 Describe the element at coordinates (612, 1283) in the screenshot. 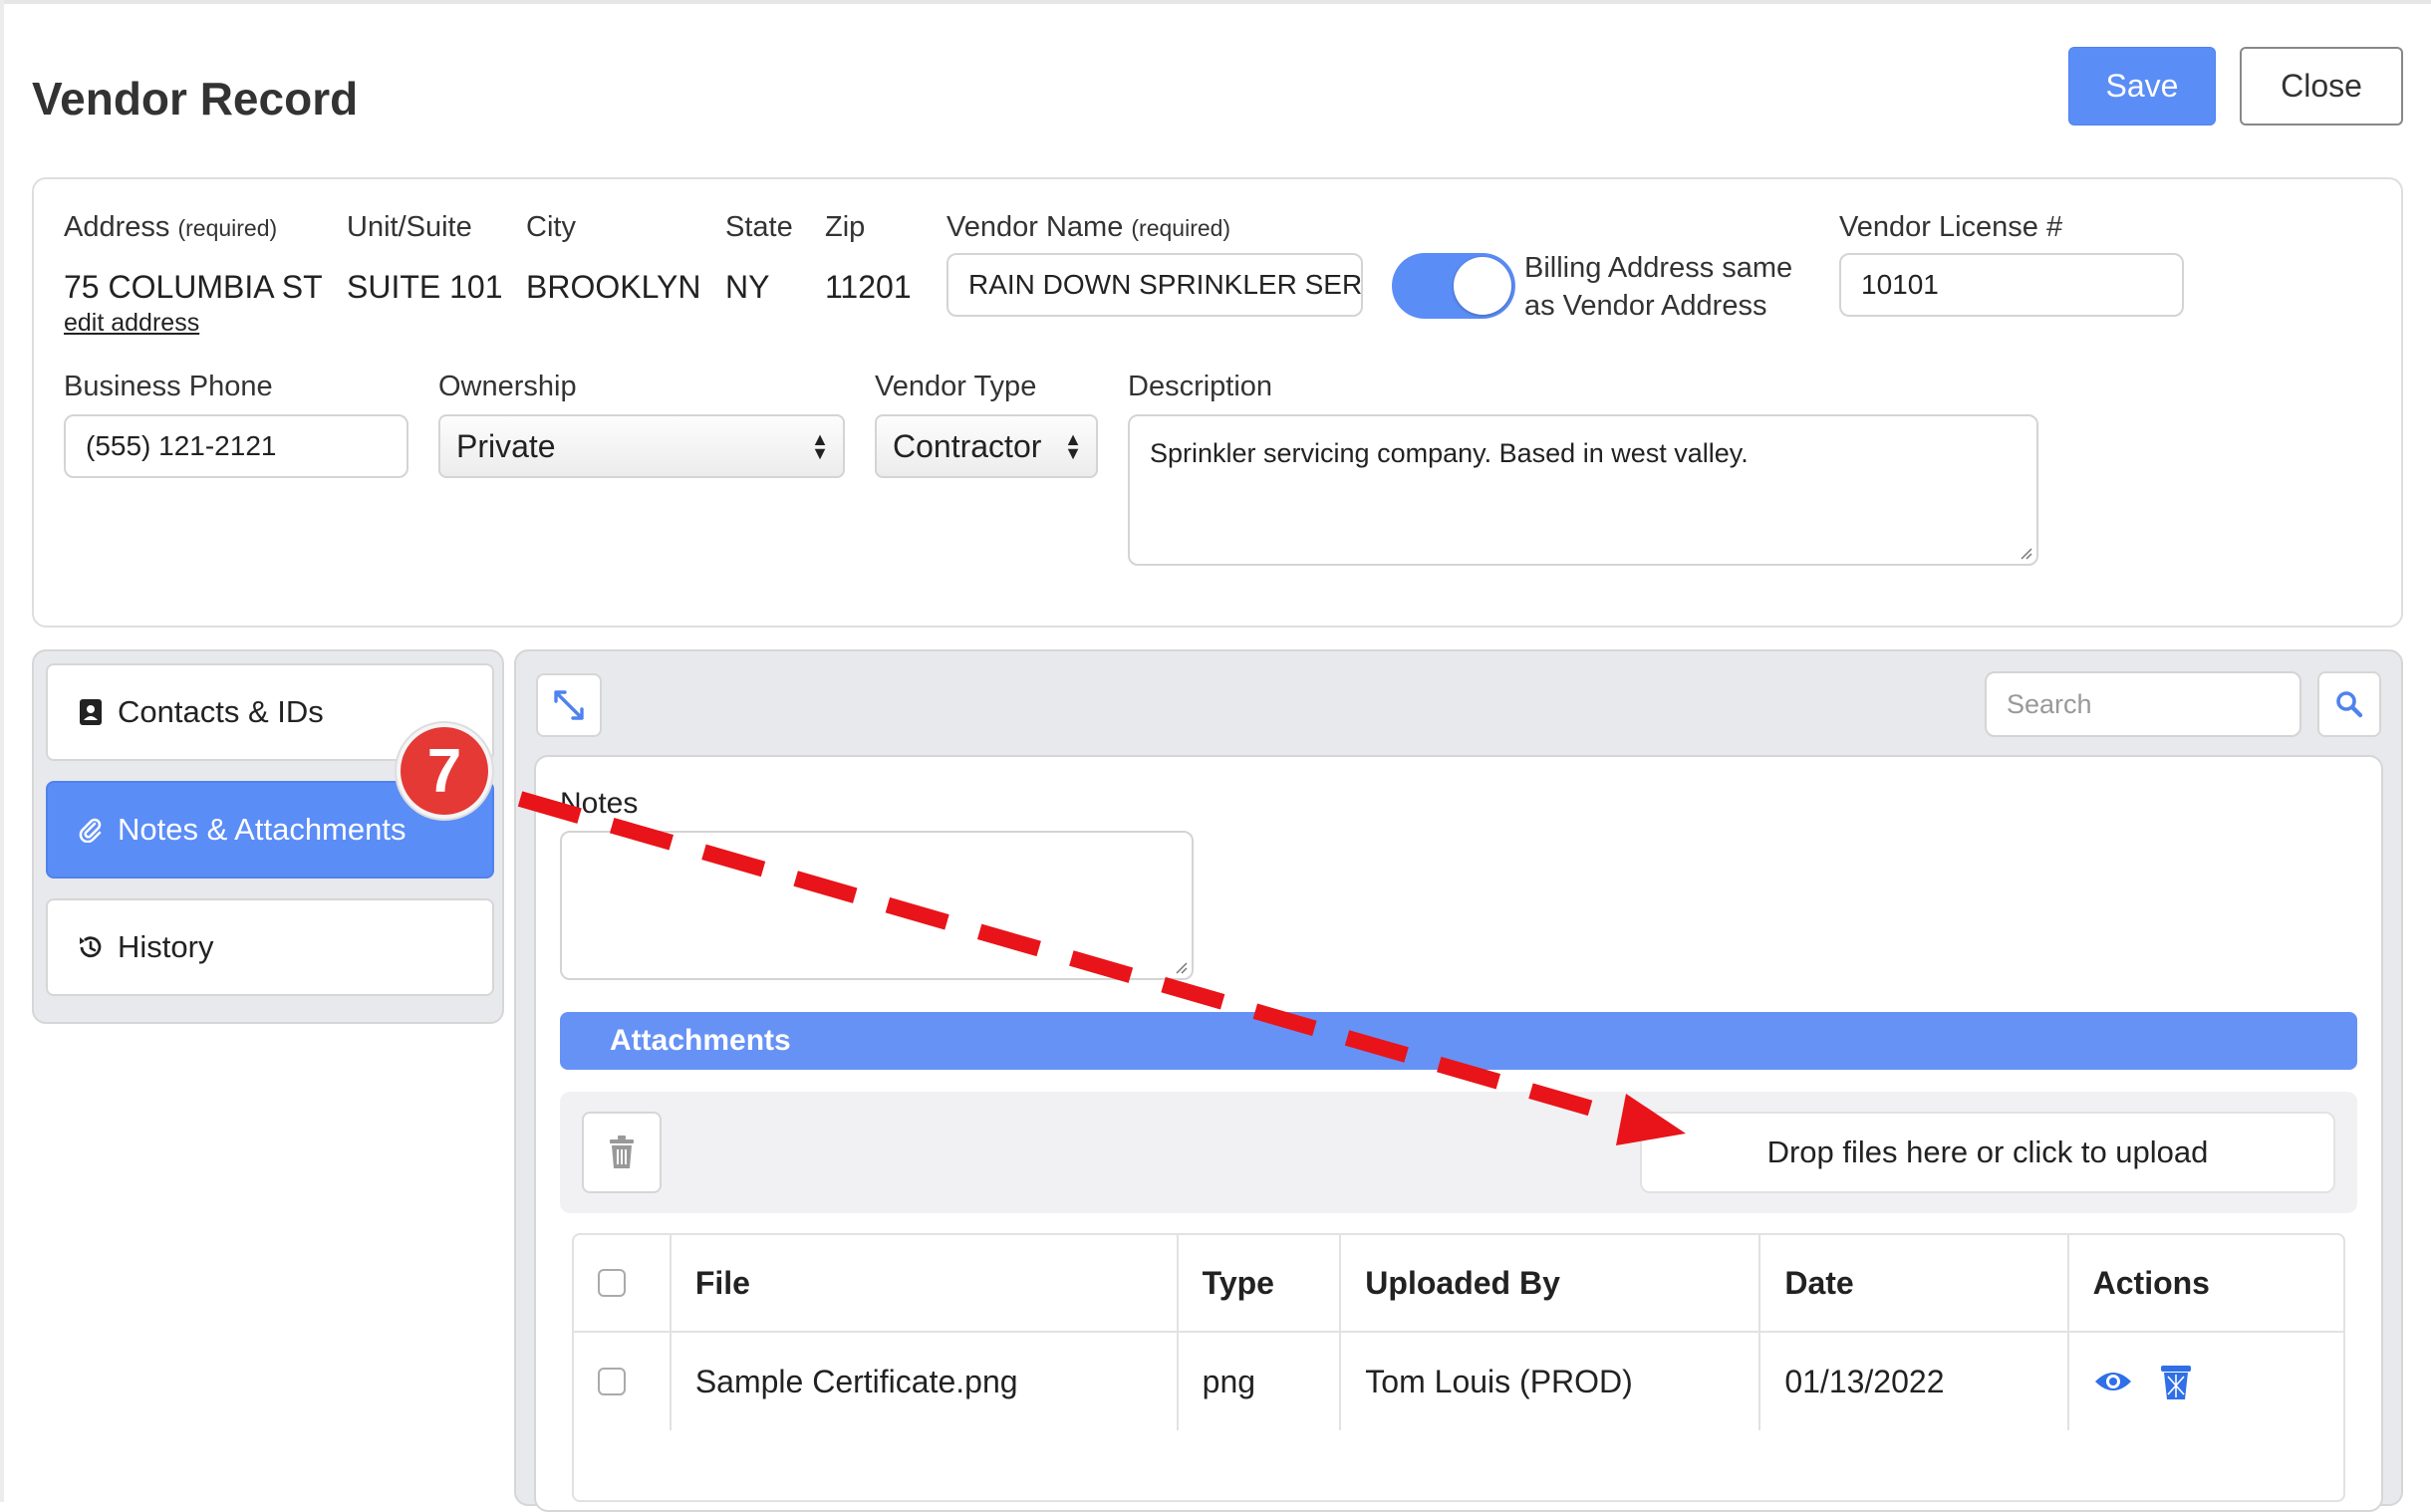

I see `select-all-checkbox` at that location.